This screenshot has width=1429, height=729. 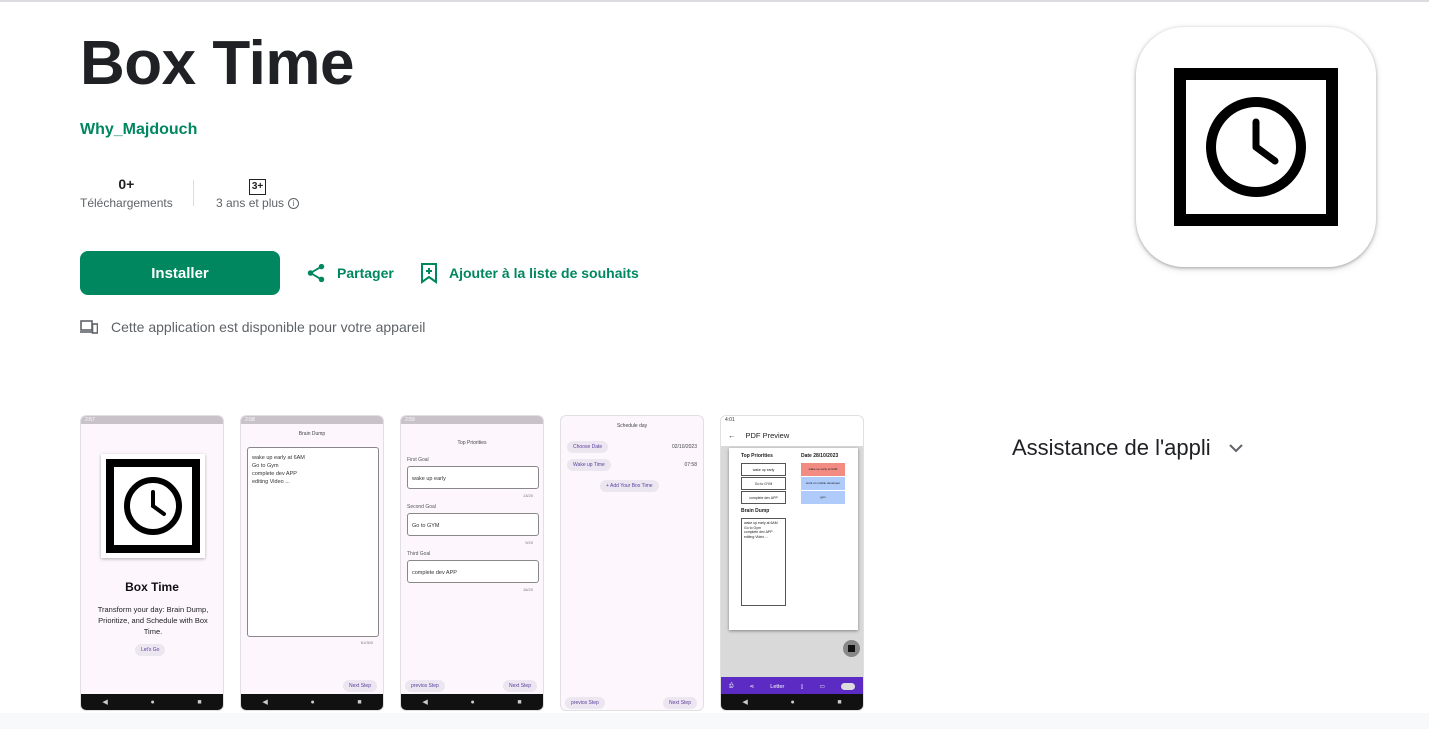 What do you see at coordinates (180, 273) in the screenshot?
I see `install-button: Installer` at bounding box center [180, 273].